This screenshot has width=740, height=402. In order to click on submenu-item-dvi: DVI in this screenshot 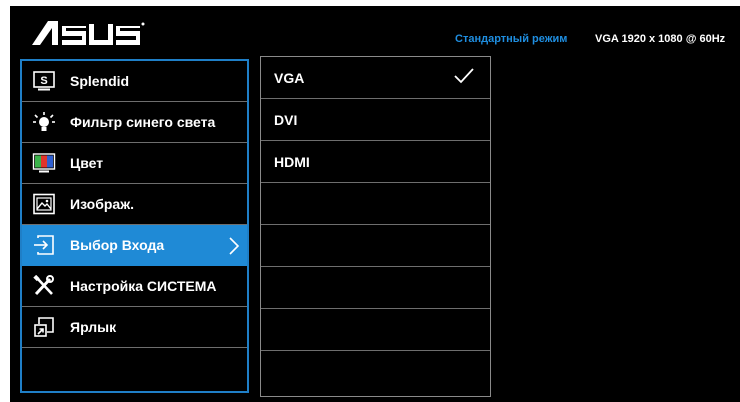, I will do `click(375, 120)`.